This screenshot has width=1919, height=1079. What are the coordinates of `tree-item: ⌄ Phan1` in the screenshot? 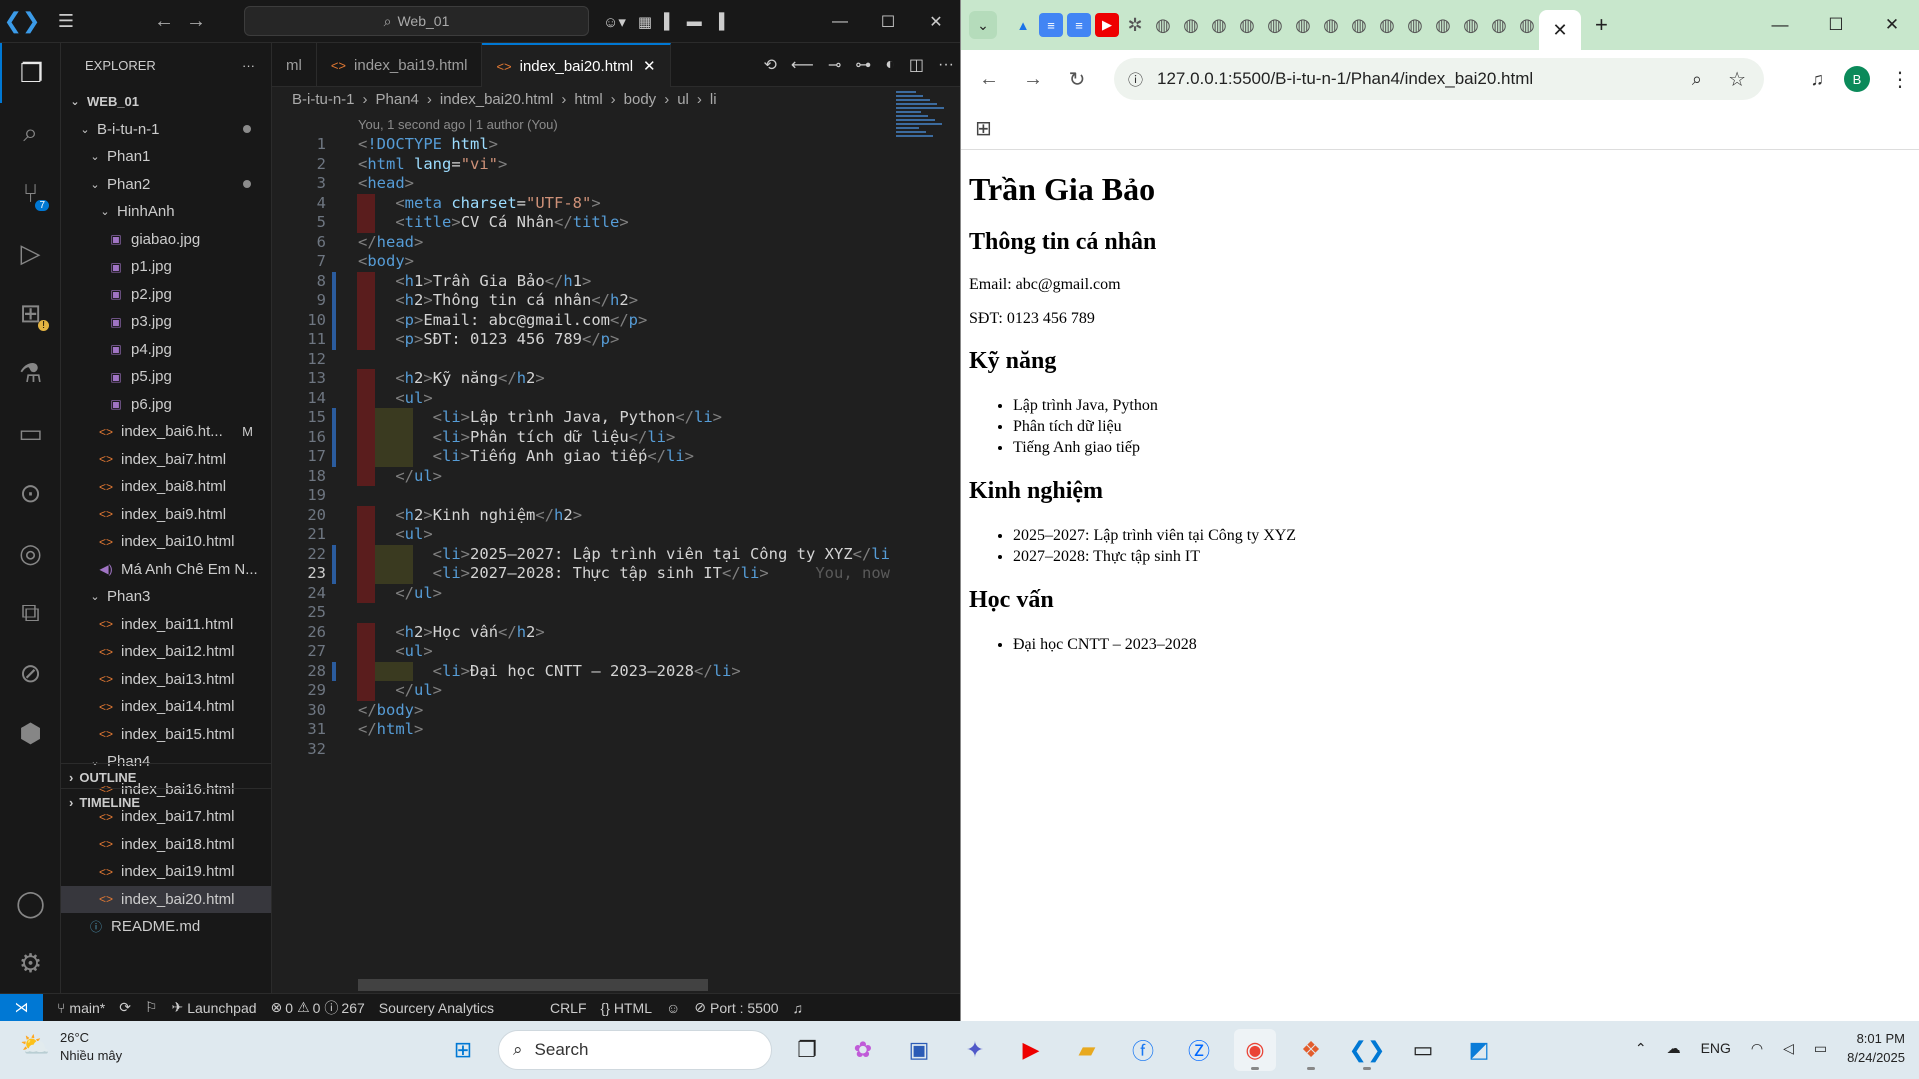 It's located at (166, 157).